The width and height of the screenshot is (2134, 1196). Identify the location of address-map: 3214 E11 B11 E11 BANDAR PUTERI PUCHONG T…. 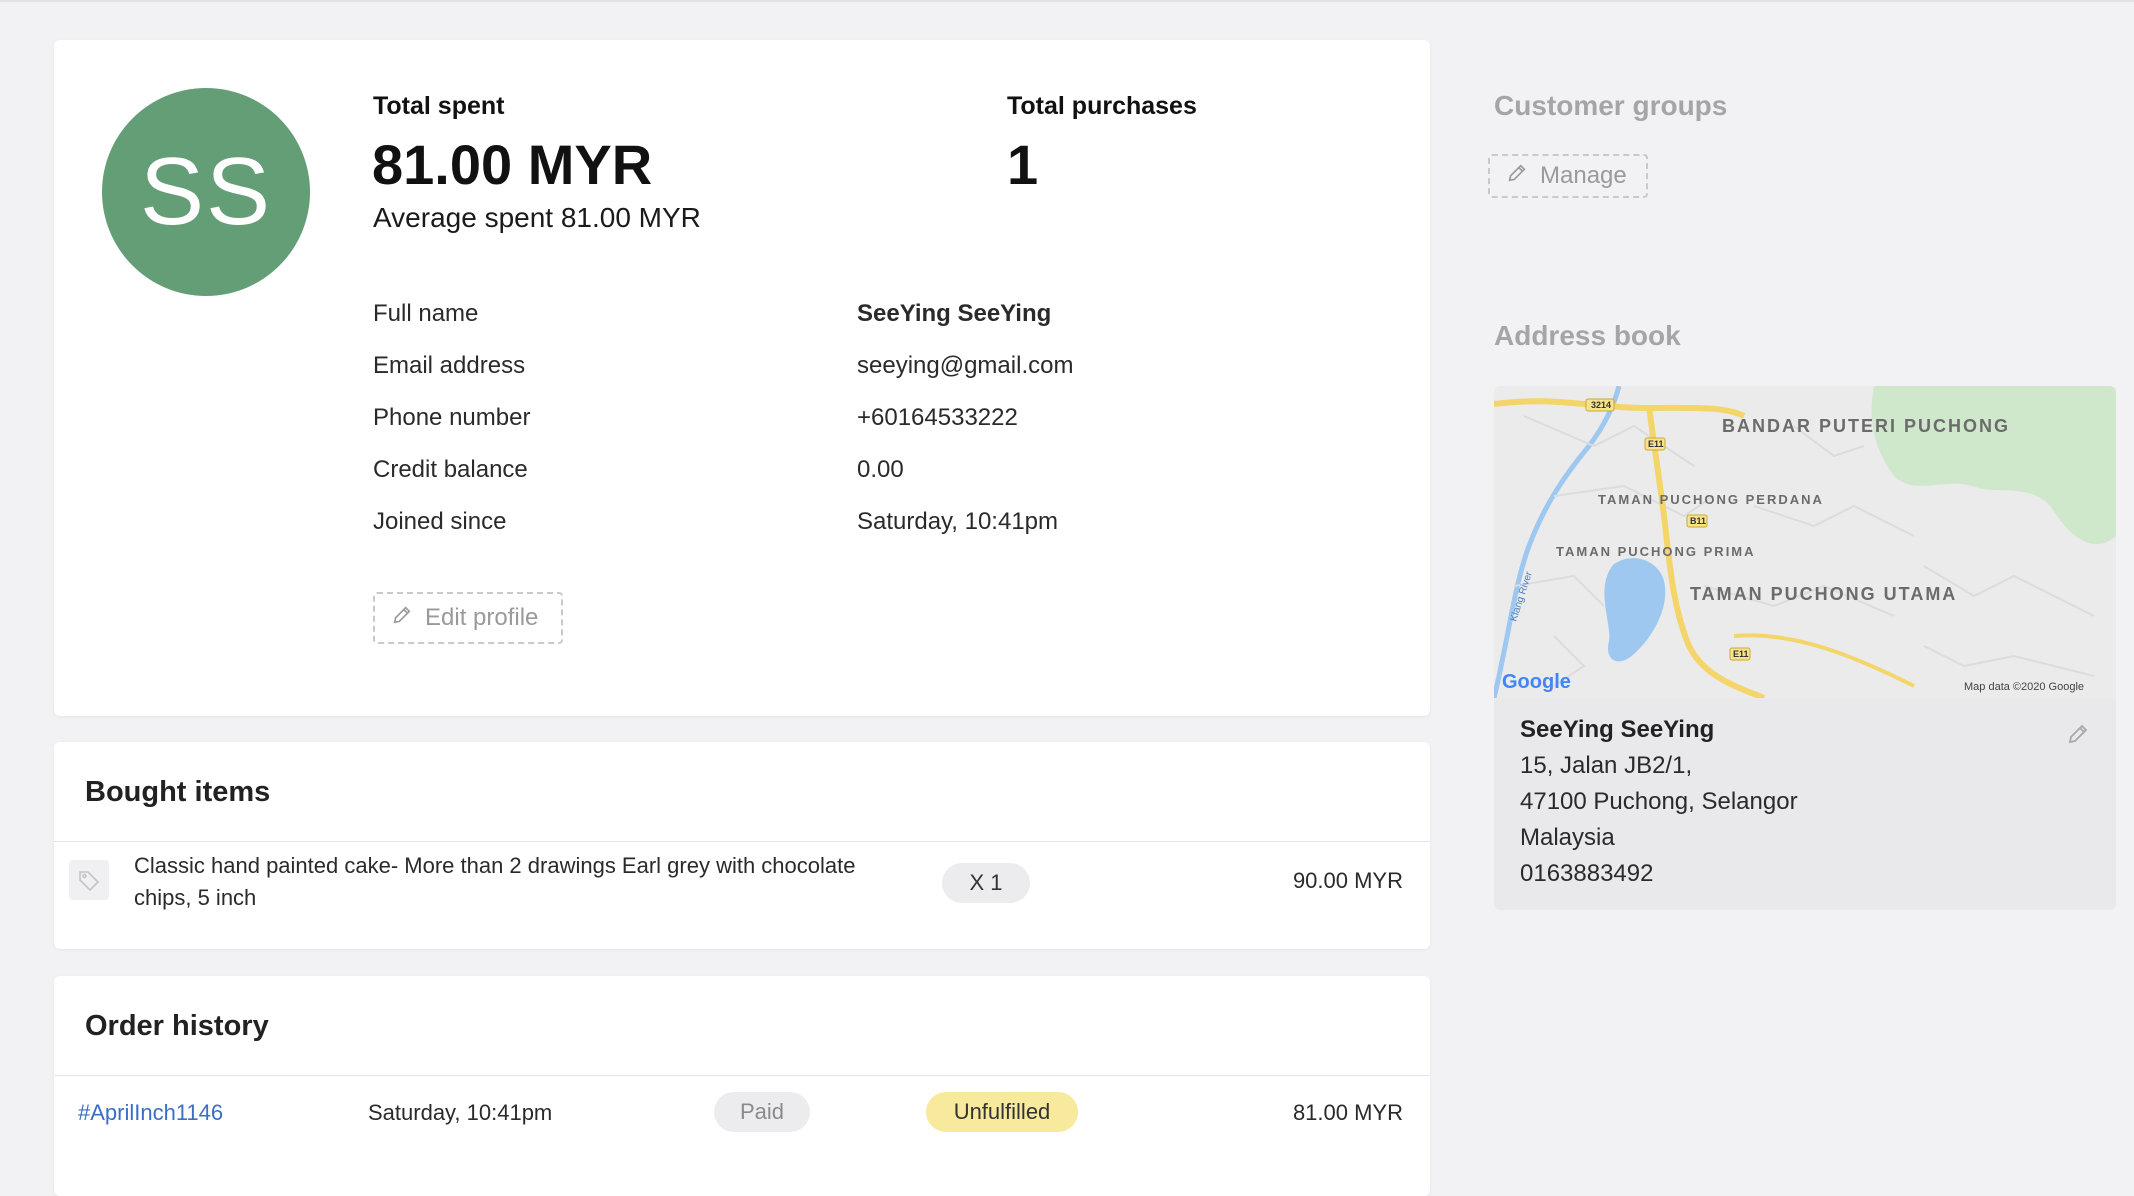
(1805, 542).